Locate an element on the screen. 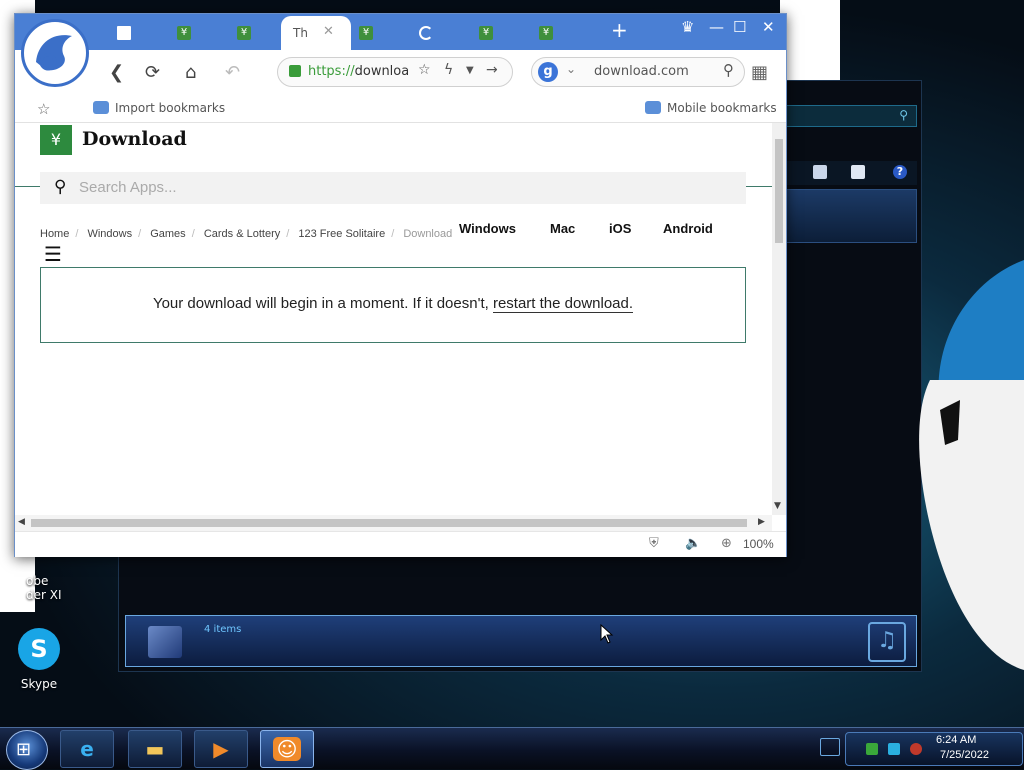 The image size is (1024, 770). tab-loading is located at coordinates (426, 33).